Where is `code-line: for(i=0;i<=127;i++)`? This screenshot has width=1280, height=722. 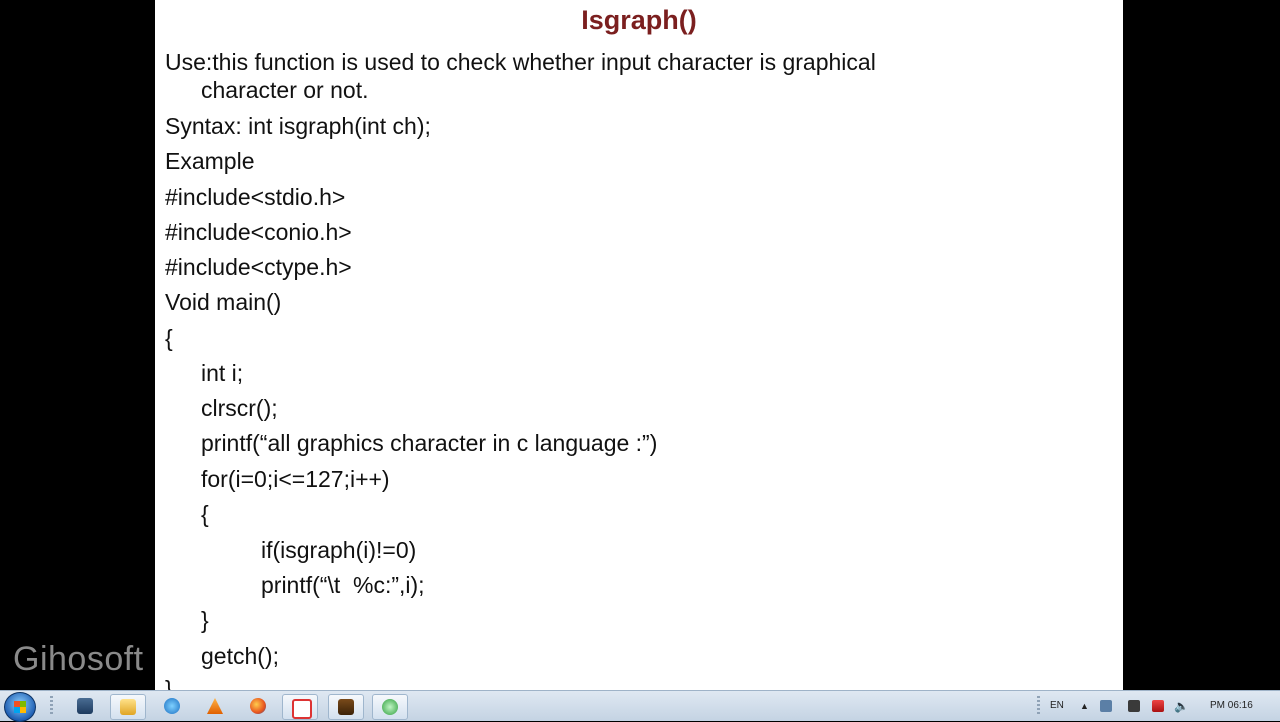 code-line: for(i=0;i<=127;i++) is located at coordinates (295, 479).